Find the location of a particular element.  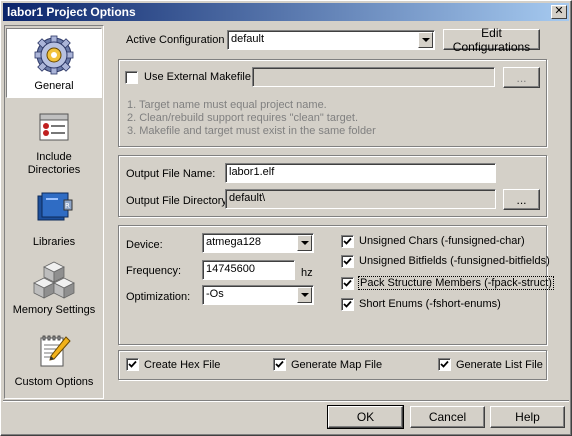

sidebar-item-general: General is located at coordinates (54, 63).